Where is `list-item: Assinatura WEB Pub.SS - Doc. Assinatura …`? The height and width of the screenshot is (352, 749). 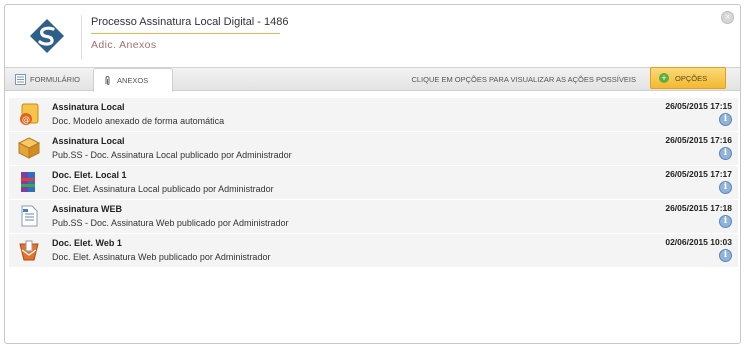 list-item: Assinatura WEB Pub.SS - Doc. Assinatura … is located at coordinates (373, 216).